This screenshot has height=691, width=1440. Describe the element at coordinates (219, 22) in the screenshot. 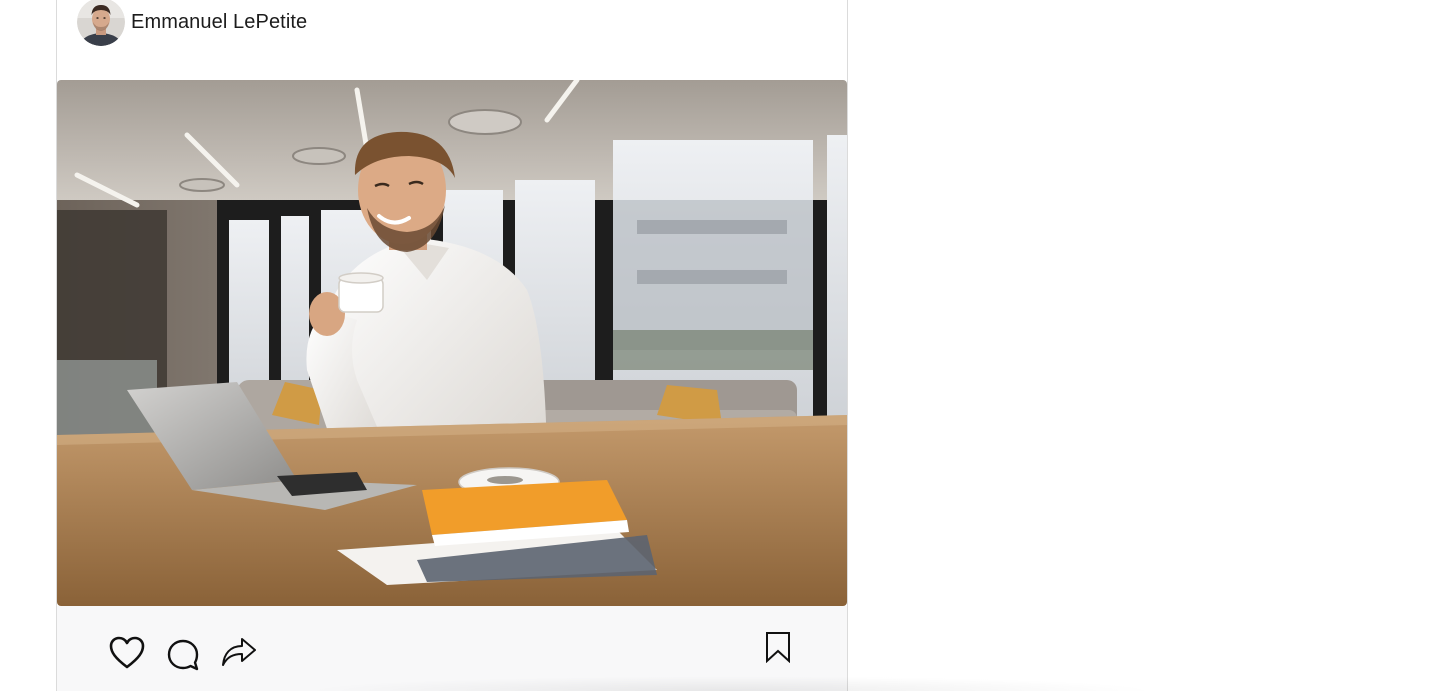

I see `author-name: Emmanuel LePetite` at that location.